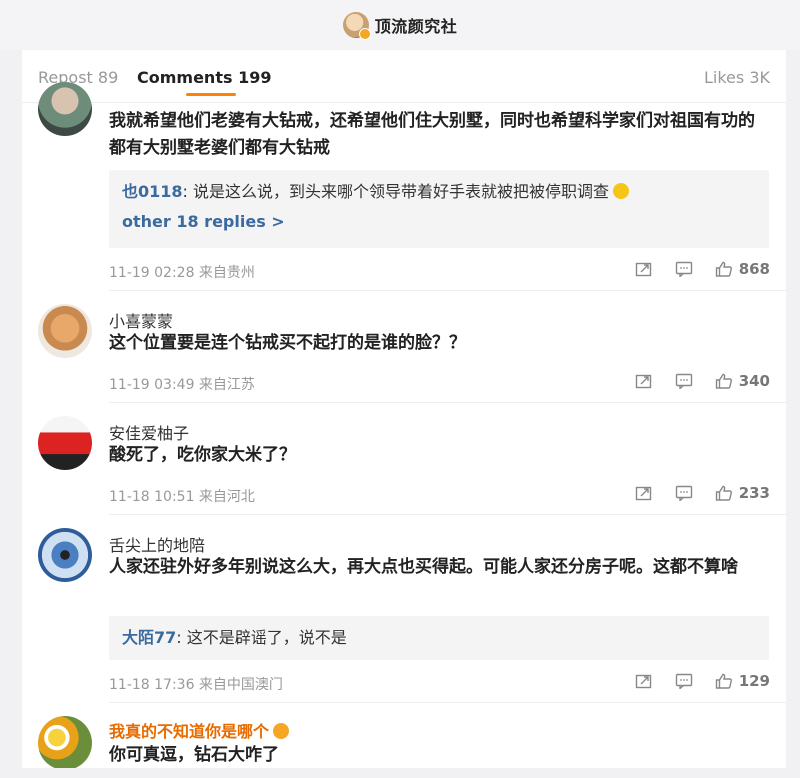  What do you see at coordinates (439, 638) in the screenshot?
I see `reply-box: 大陌77: 这不是辟谣了，说不是` at bounding box center [439, 638].